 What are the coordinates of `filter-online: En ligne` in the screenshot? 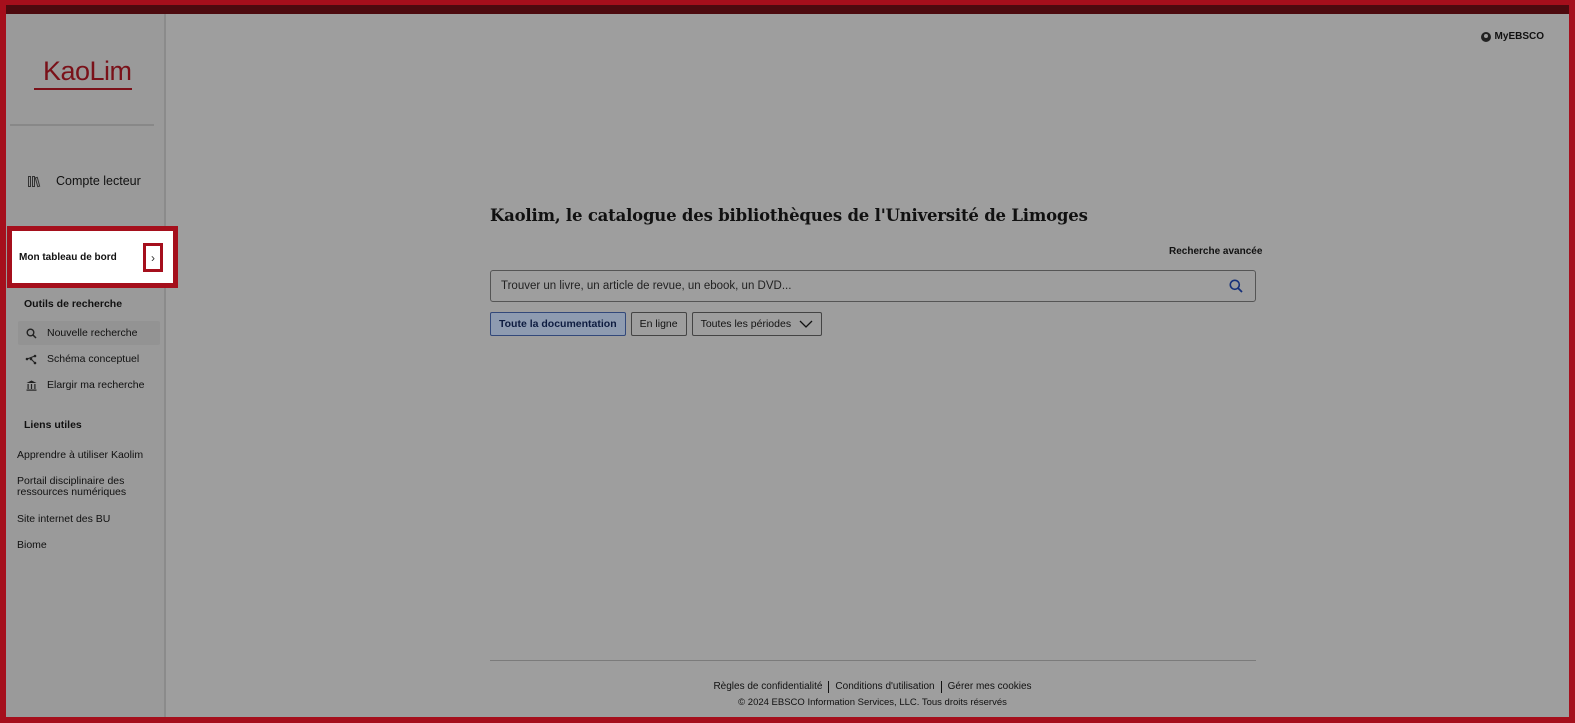 It's located at (658, 324).